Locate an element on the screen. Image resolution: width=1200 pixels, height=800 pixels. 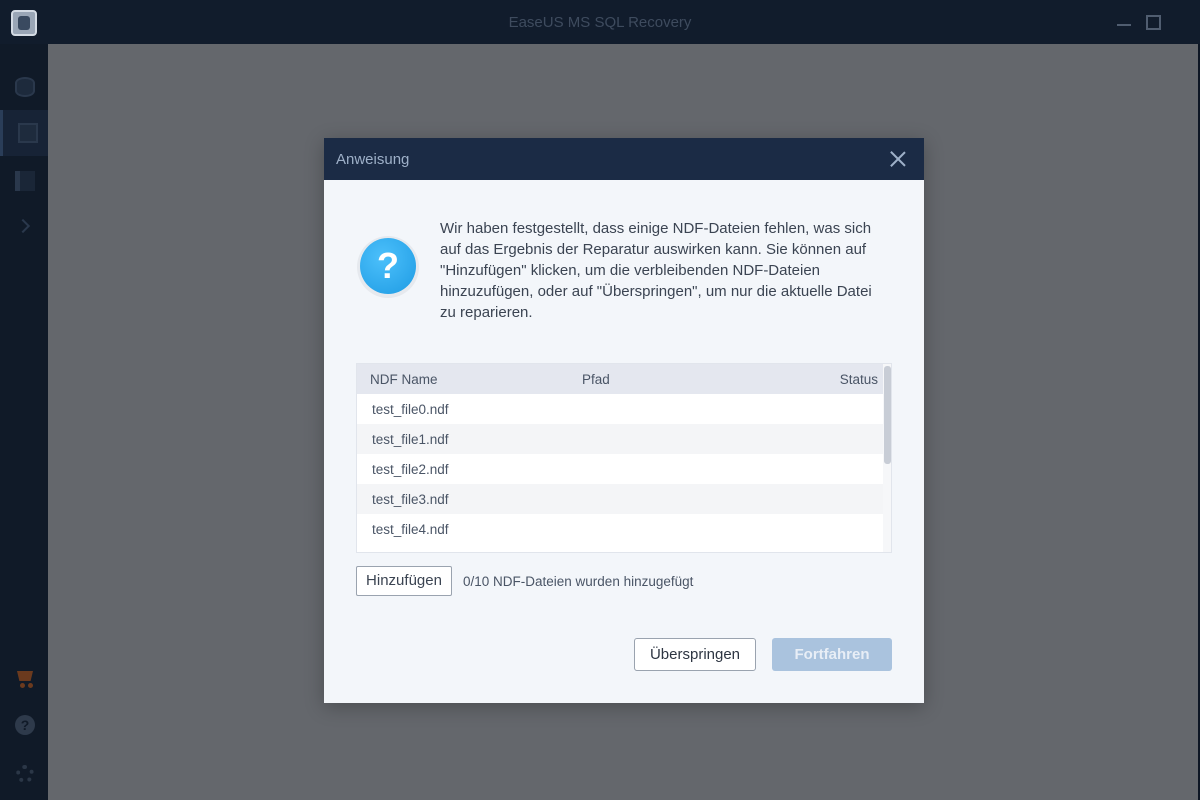
cell-ndf-name: test_file1.ndf is located at coordinates (410, 439).